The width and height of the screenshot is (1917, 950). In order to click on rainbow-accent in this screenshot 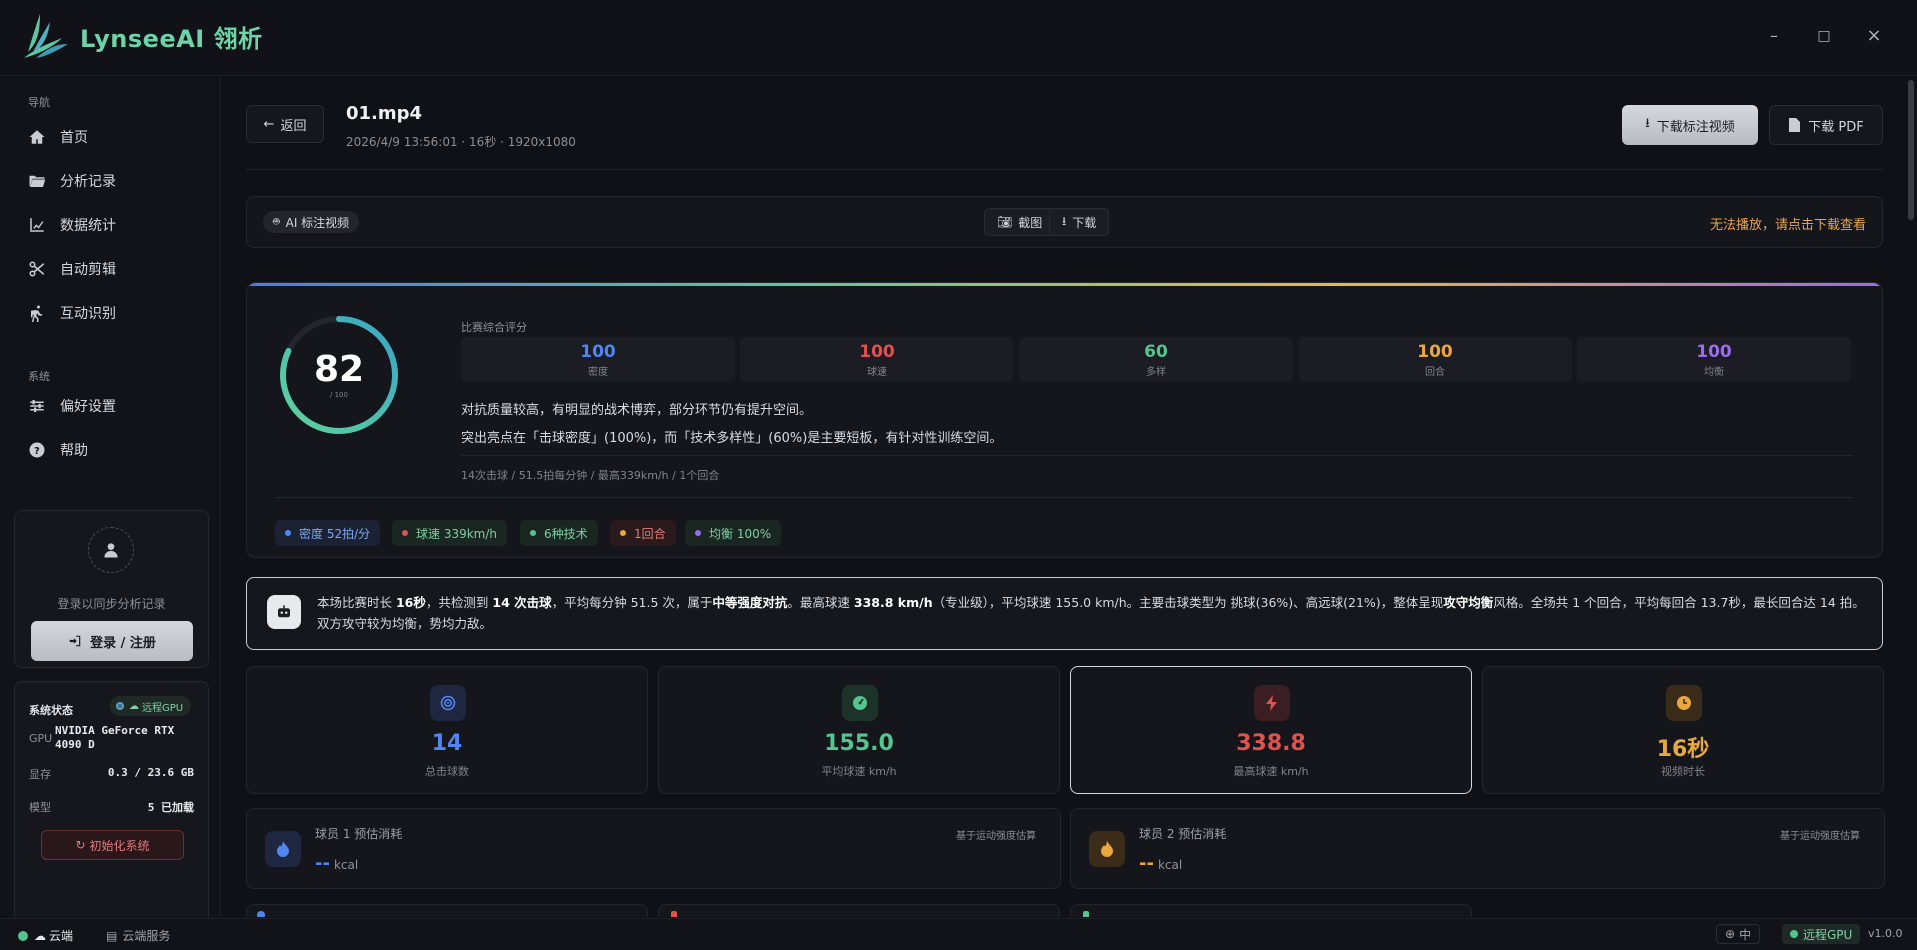, I will do `click(1064, 284)`.